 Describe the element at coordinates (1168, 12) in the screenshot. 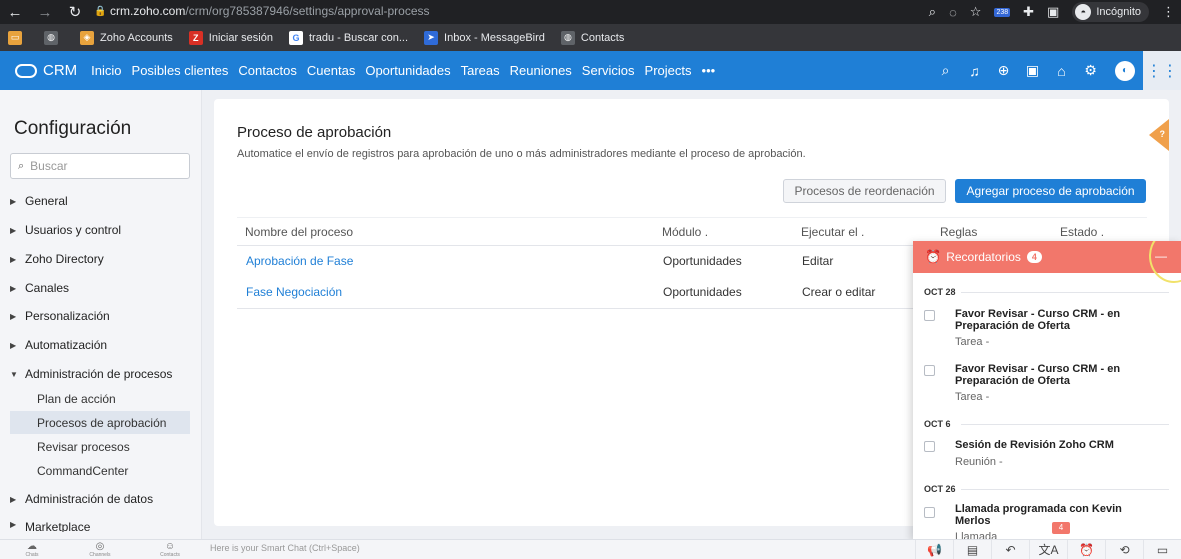

I see `kebab-menu-icon: ⋮` at that location.